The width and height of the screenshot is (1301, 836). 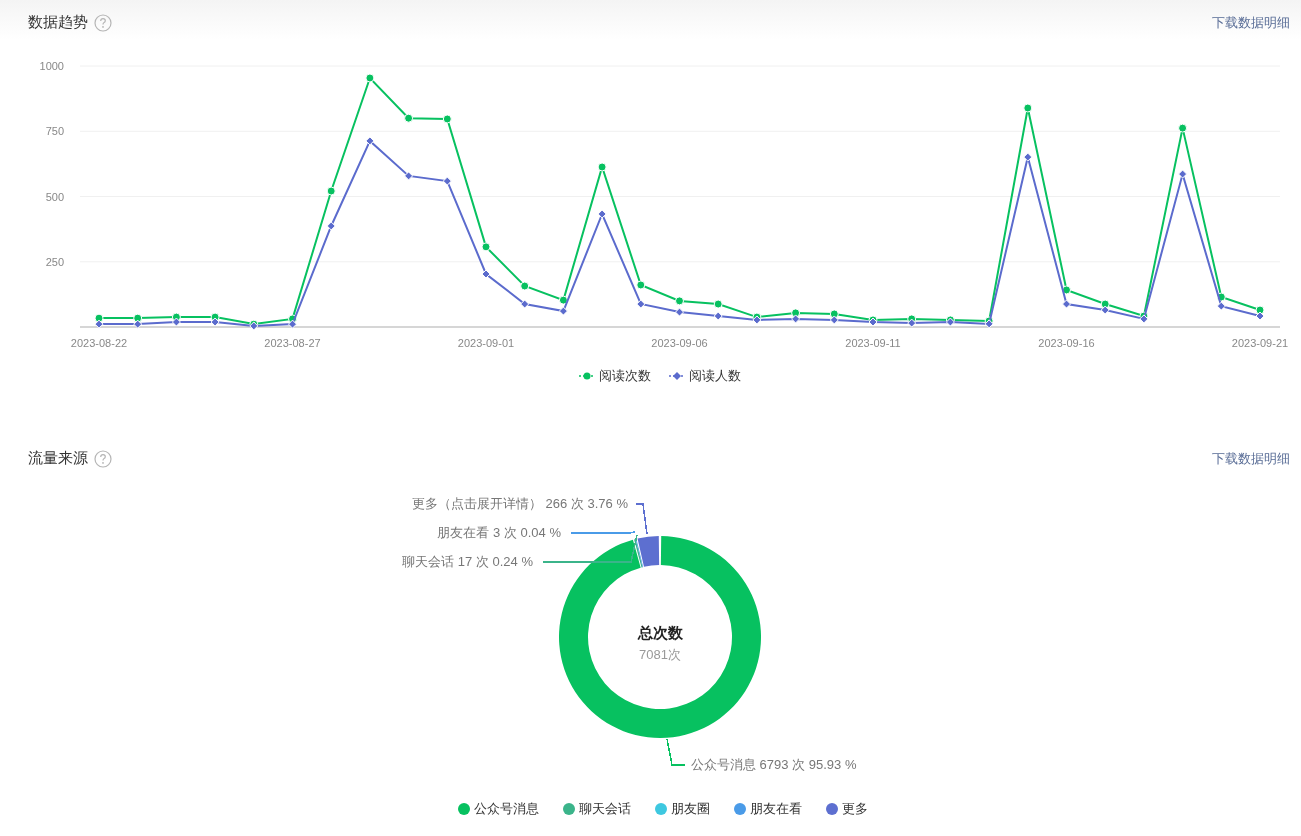 I want to click on y-tick-label: 250, so click(x=54, y=261).